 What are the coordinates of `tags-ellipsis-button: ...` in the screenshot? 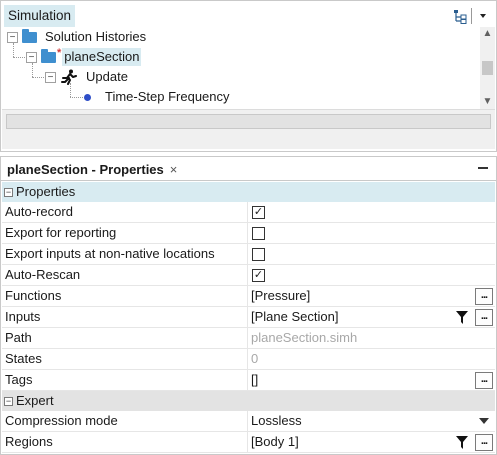 It's located at (484, 380).